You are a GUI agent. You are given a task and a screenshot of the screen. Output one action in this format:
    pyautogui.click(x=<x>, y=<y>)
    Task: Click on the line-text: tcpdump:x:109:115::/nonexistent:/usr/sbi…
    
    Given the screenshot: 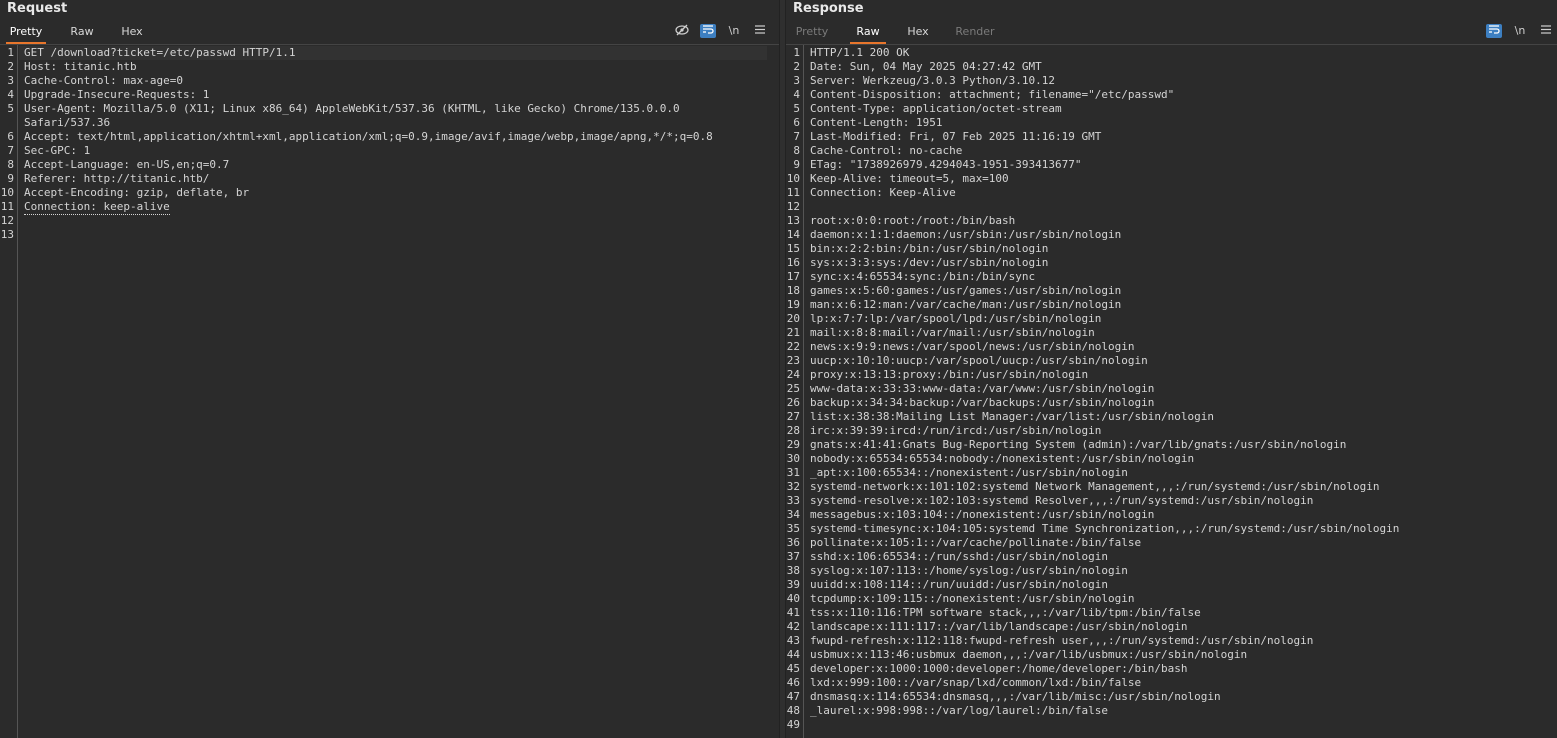 What is the action you would take?
    pyautogui.click(x=972, y=598)
    